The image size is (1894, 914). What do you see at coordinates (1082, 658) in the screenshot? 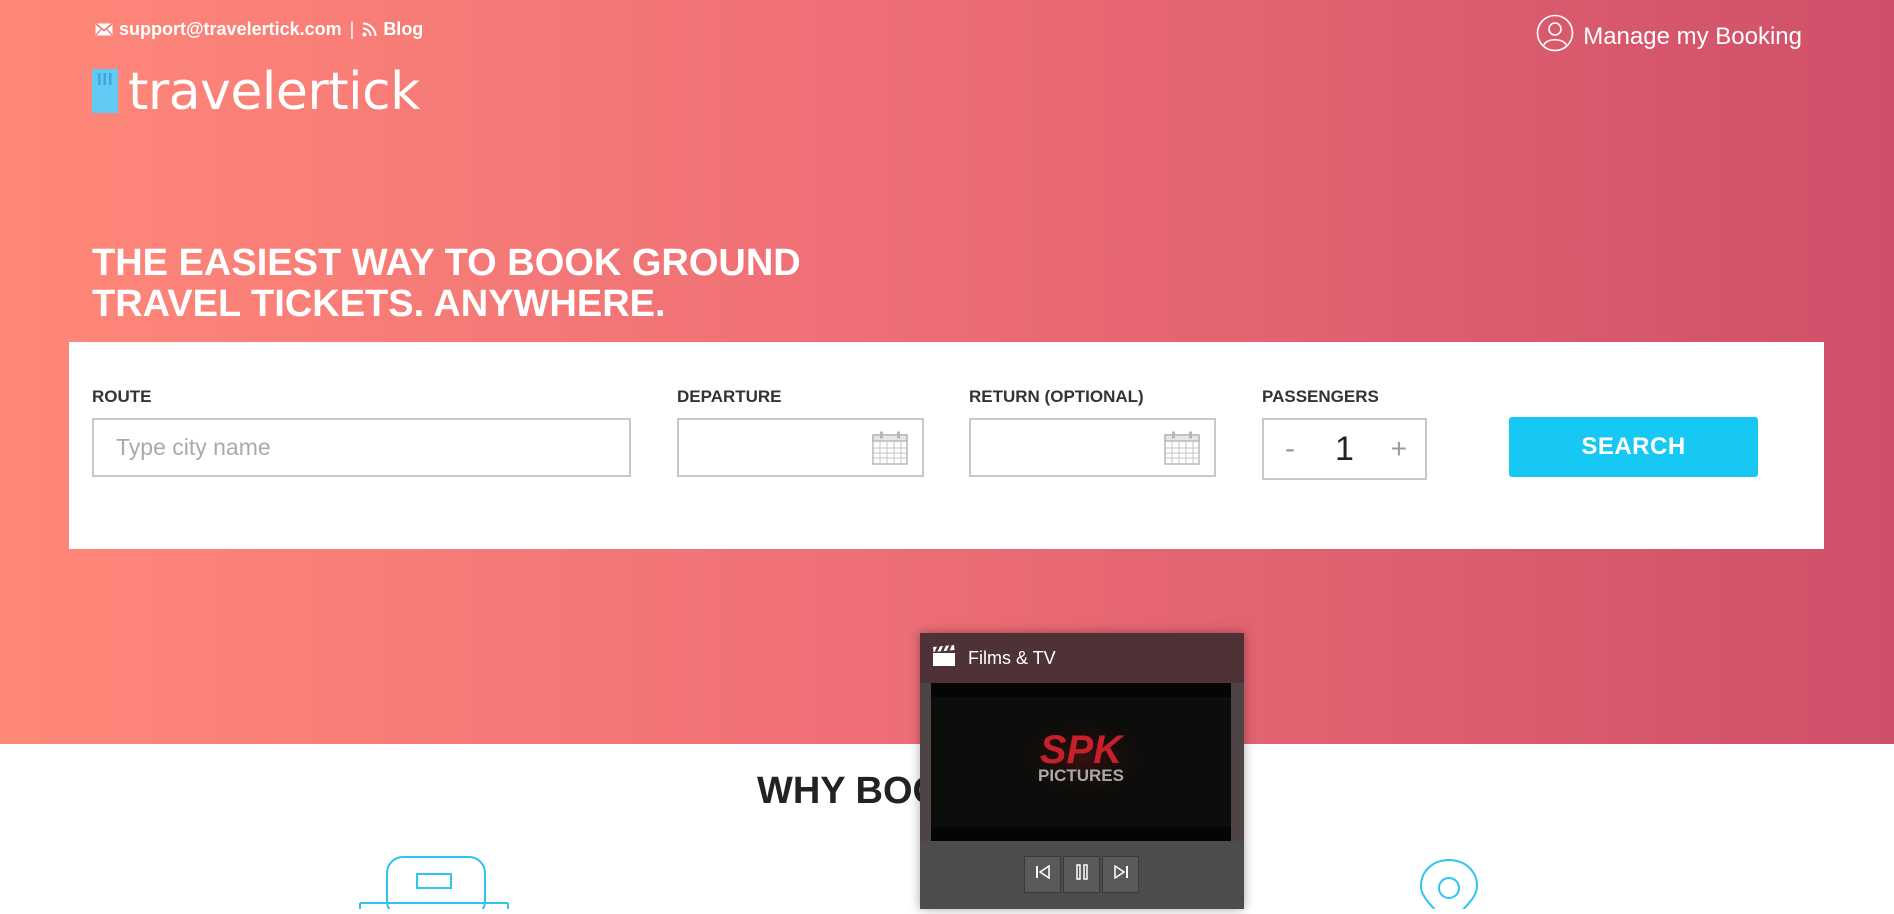
I see `films-tv-titlebar: Films & TV` at bounding box center [1082, 658].